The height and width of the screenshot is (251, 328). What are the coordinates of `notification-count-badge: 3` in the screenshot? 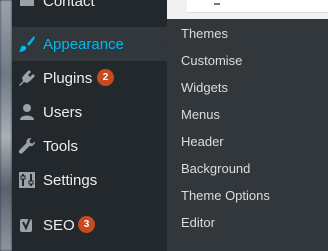 It's located at (86, 224).